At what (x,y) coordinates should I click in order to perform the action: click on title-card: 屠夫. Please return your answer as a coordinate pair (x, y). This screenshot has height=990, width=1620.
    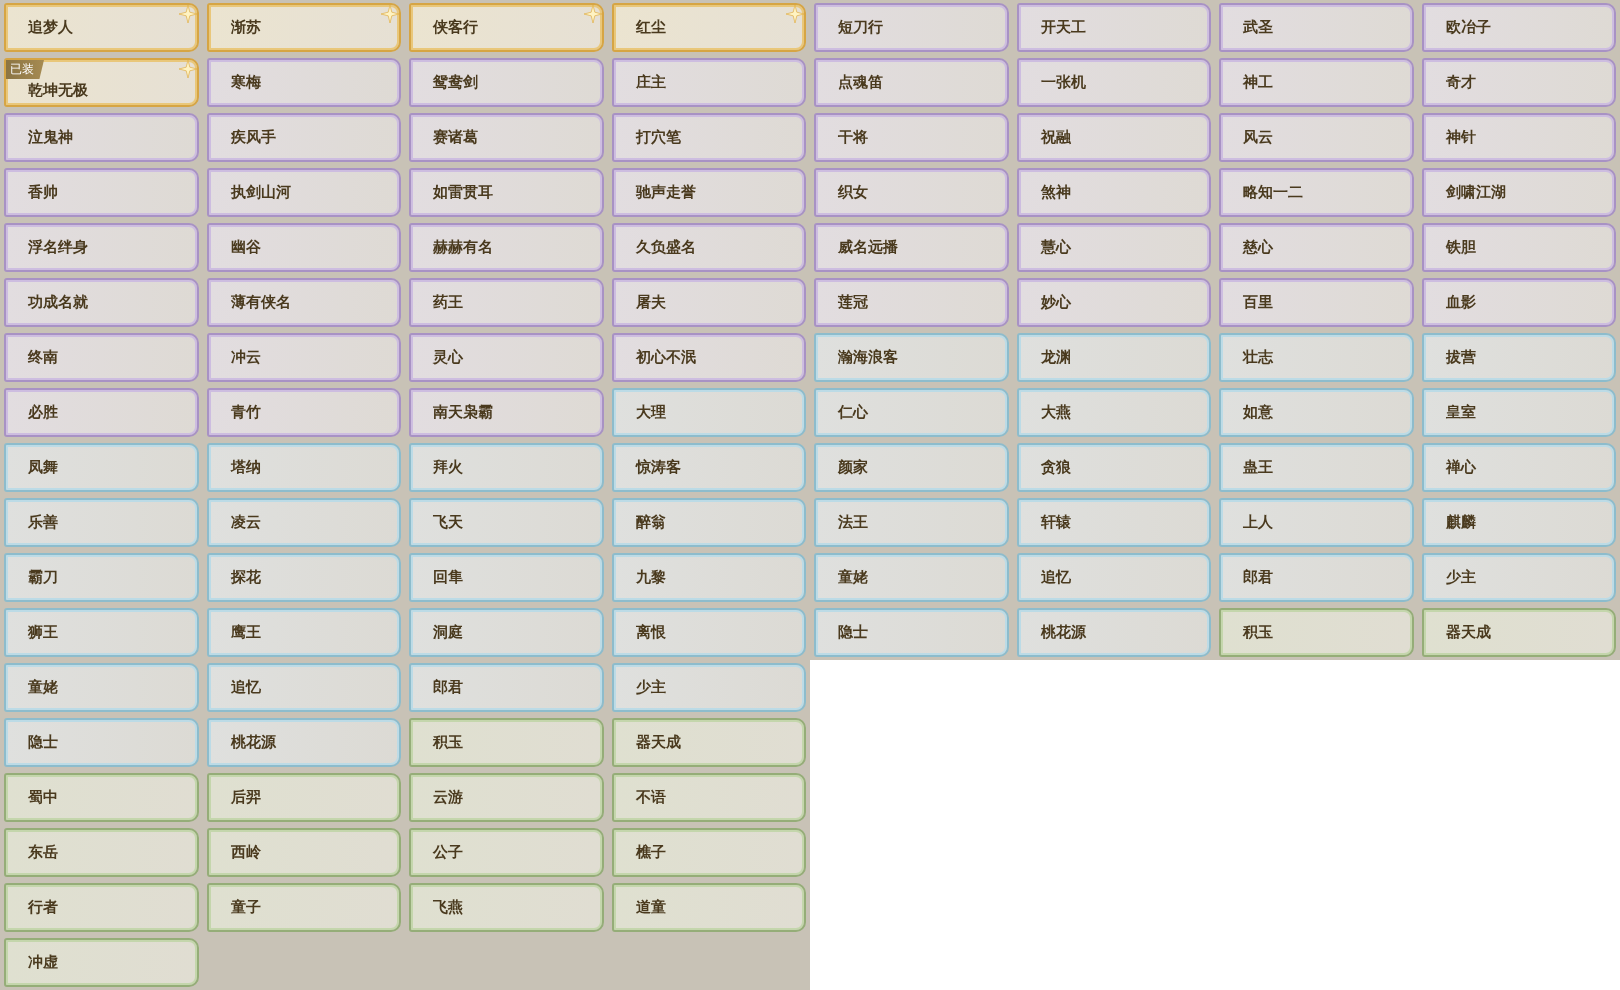
    Looking at the image, I should click on (708, 302).